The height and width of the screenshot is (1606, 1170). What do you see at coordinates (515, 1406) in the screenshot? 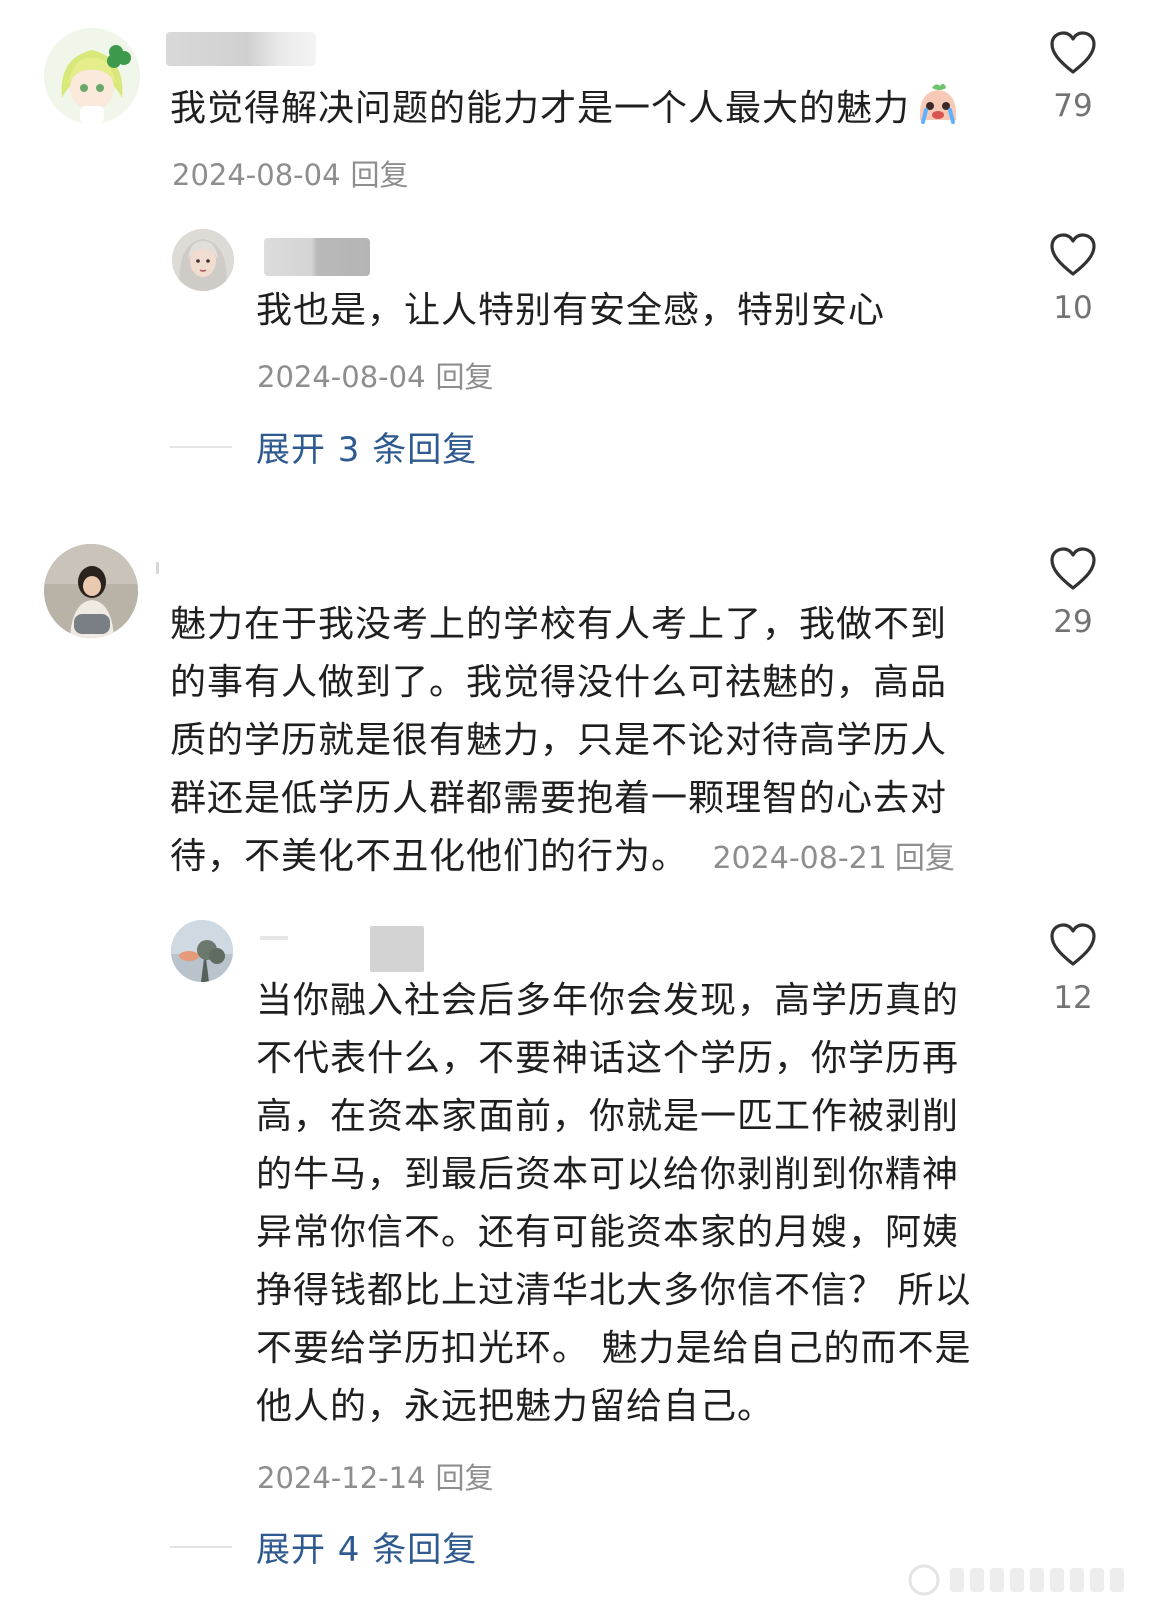
I see `reply-text-line: 他人的，永远把魅力留给自己。` at bounding box center [515, 1406].